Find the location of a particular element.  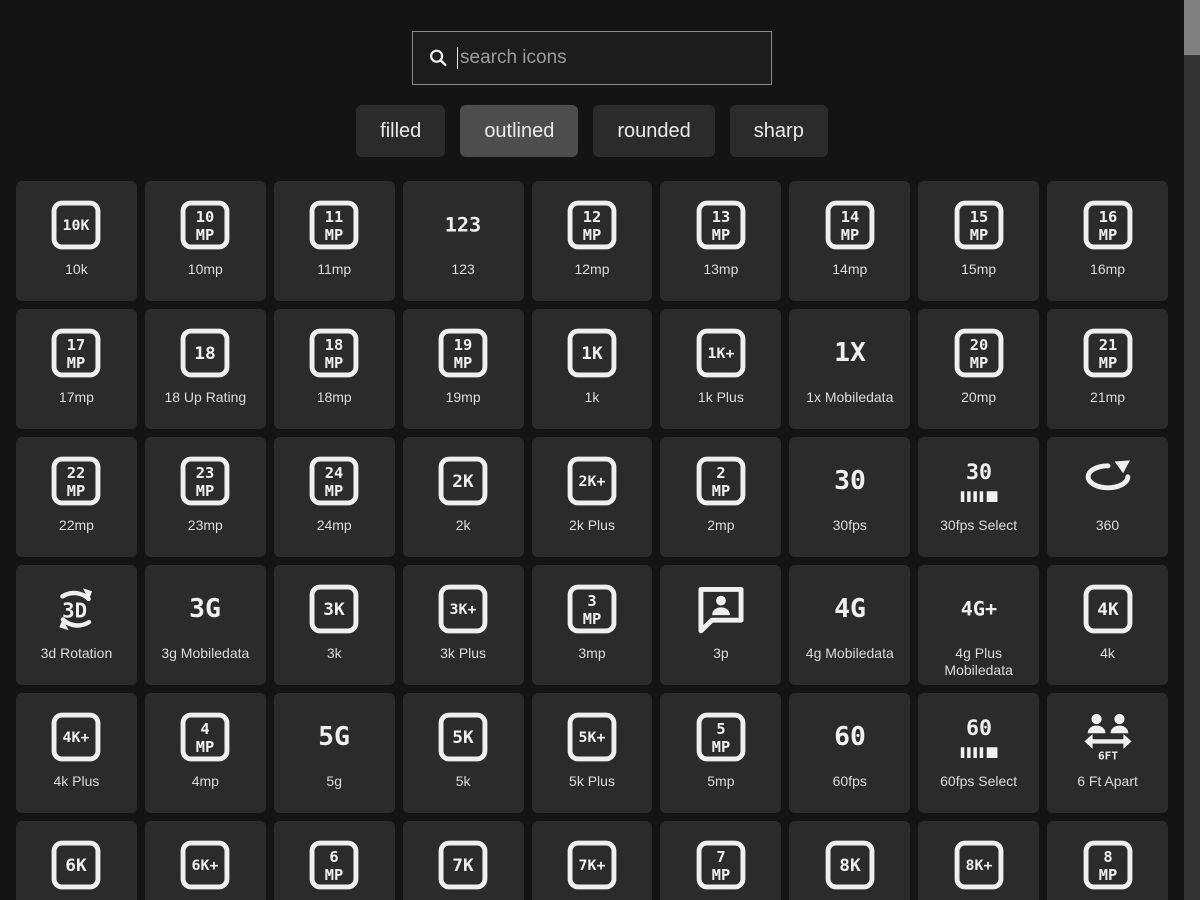

icon-label: 5g is located at coordinates (334, 781).